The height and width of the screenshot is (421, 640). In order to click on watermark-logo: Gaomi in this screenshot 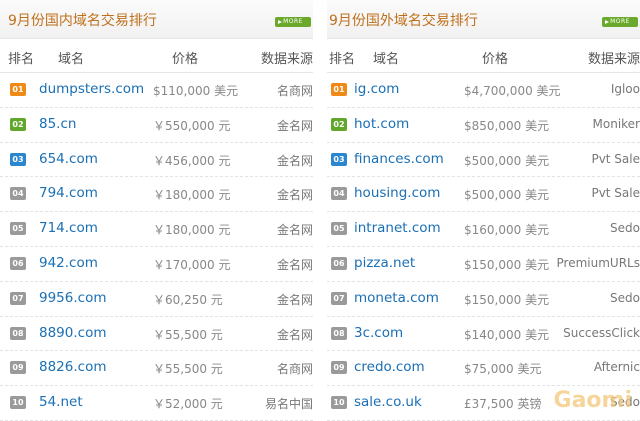, I will do `click(592, 400)`.